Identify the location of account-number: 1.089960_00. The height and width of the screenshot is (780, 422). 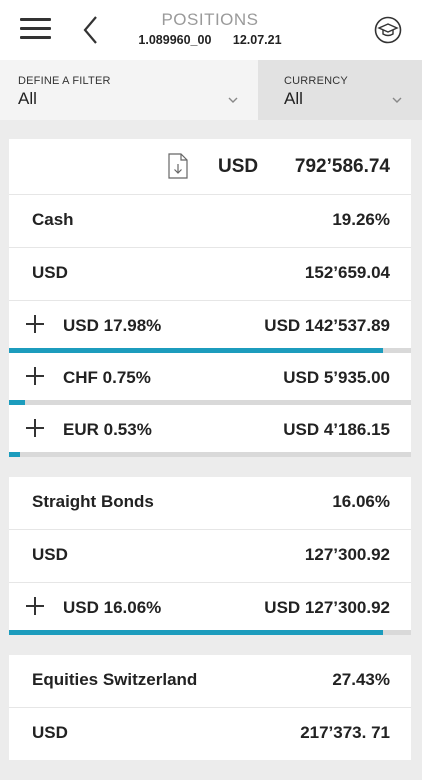
(175, 40).